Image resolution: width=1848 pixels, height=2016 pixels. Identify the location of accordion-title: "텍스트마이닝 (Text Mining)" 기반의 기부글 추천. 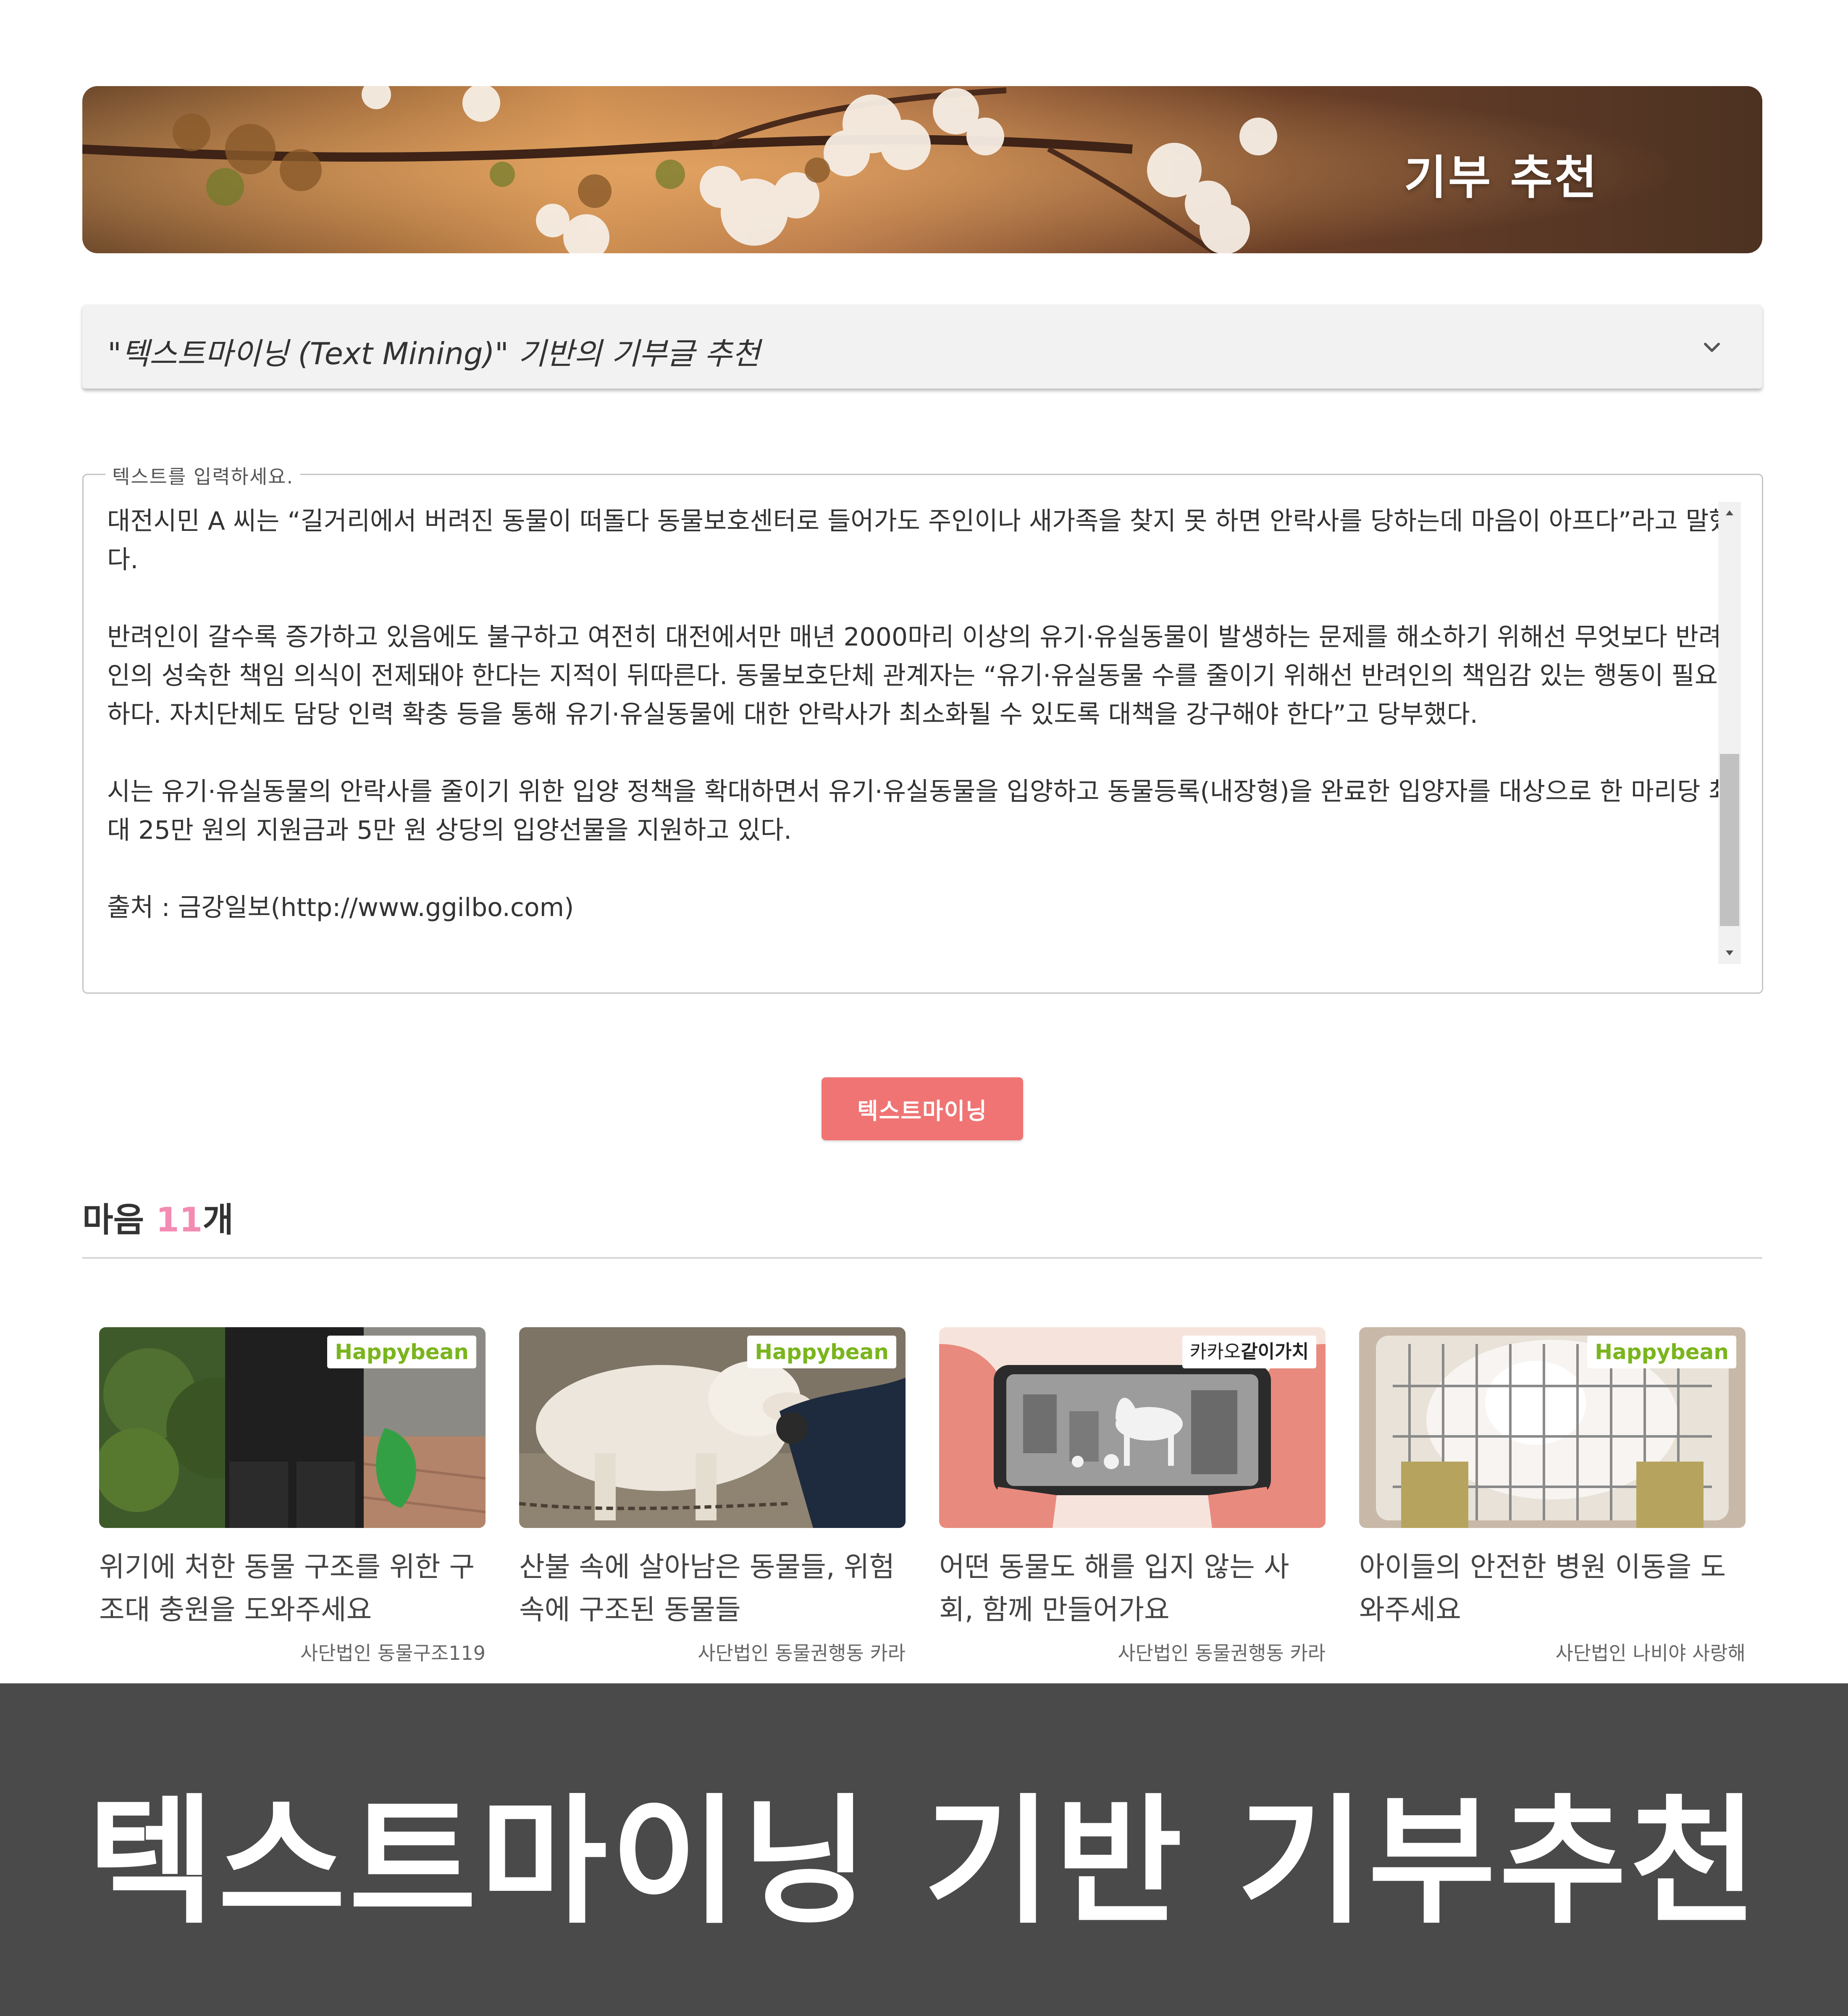
(434, 353).